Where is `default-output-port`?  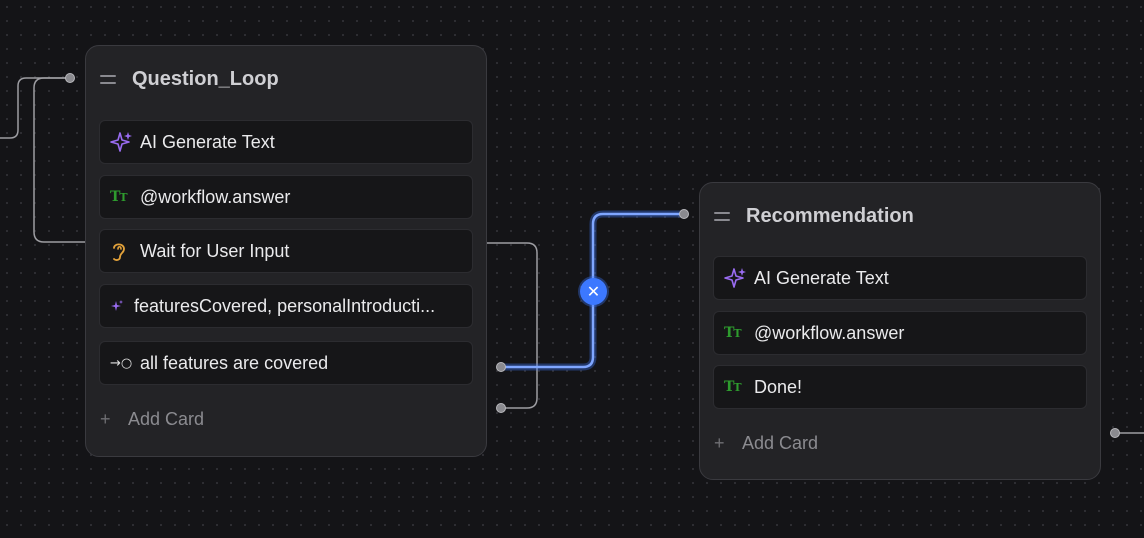
default-output-port is located at coordinates (501, 408).